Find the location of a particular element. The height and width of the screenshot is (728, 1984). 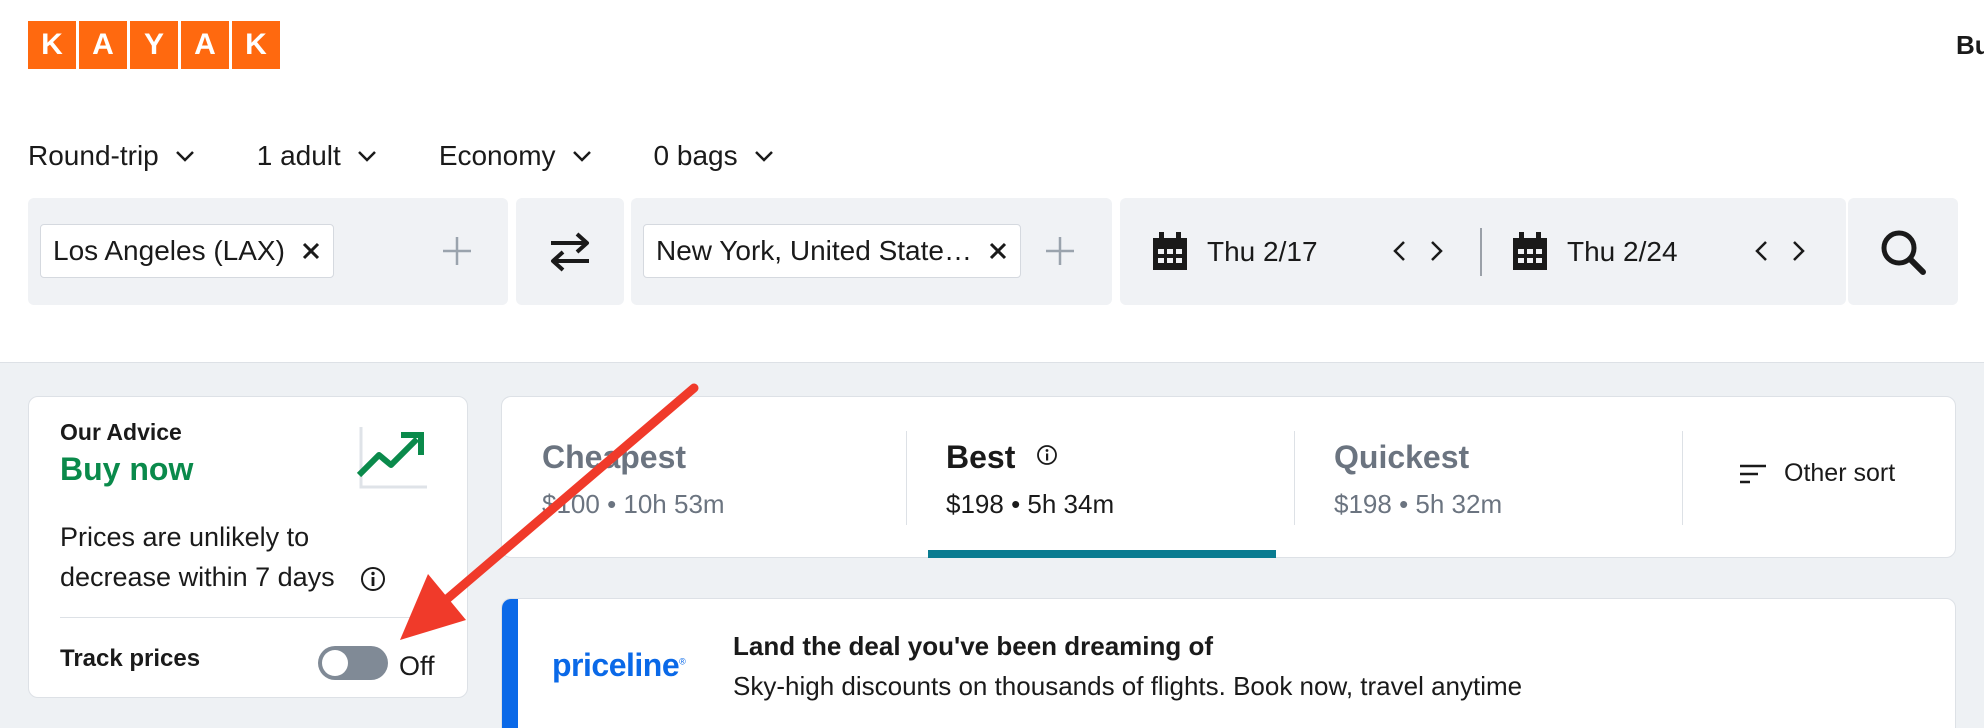

top-right-link: Bu is located at coordinates (1970, 45).